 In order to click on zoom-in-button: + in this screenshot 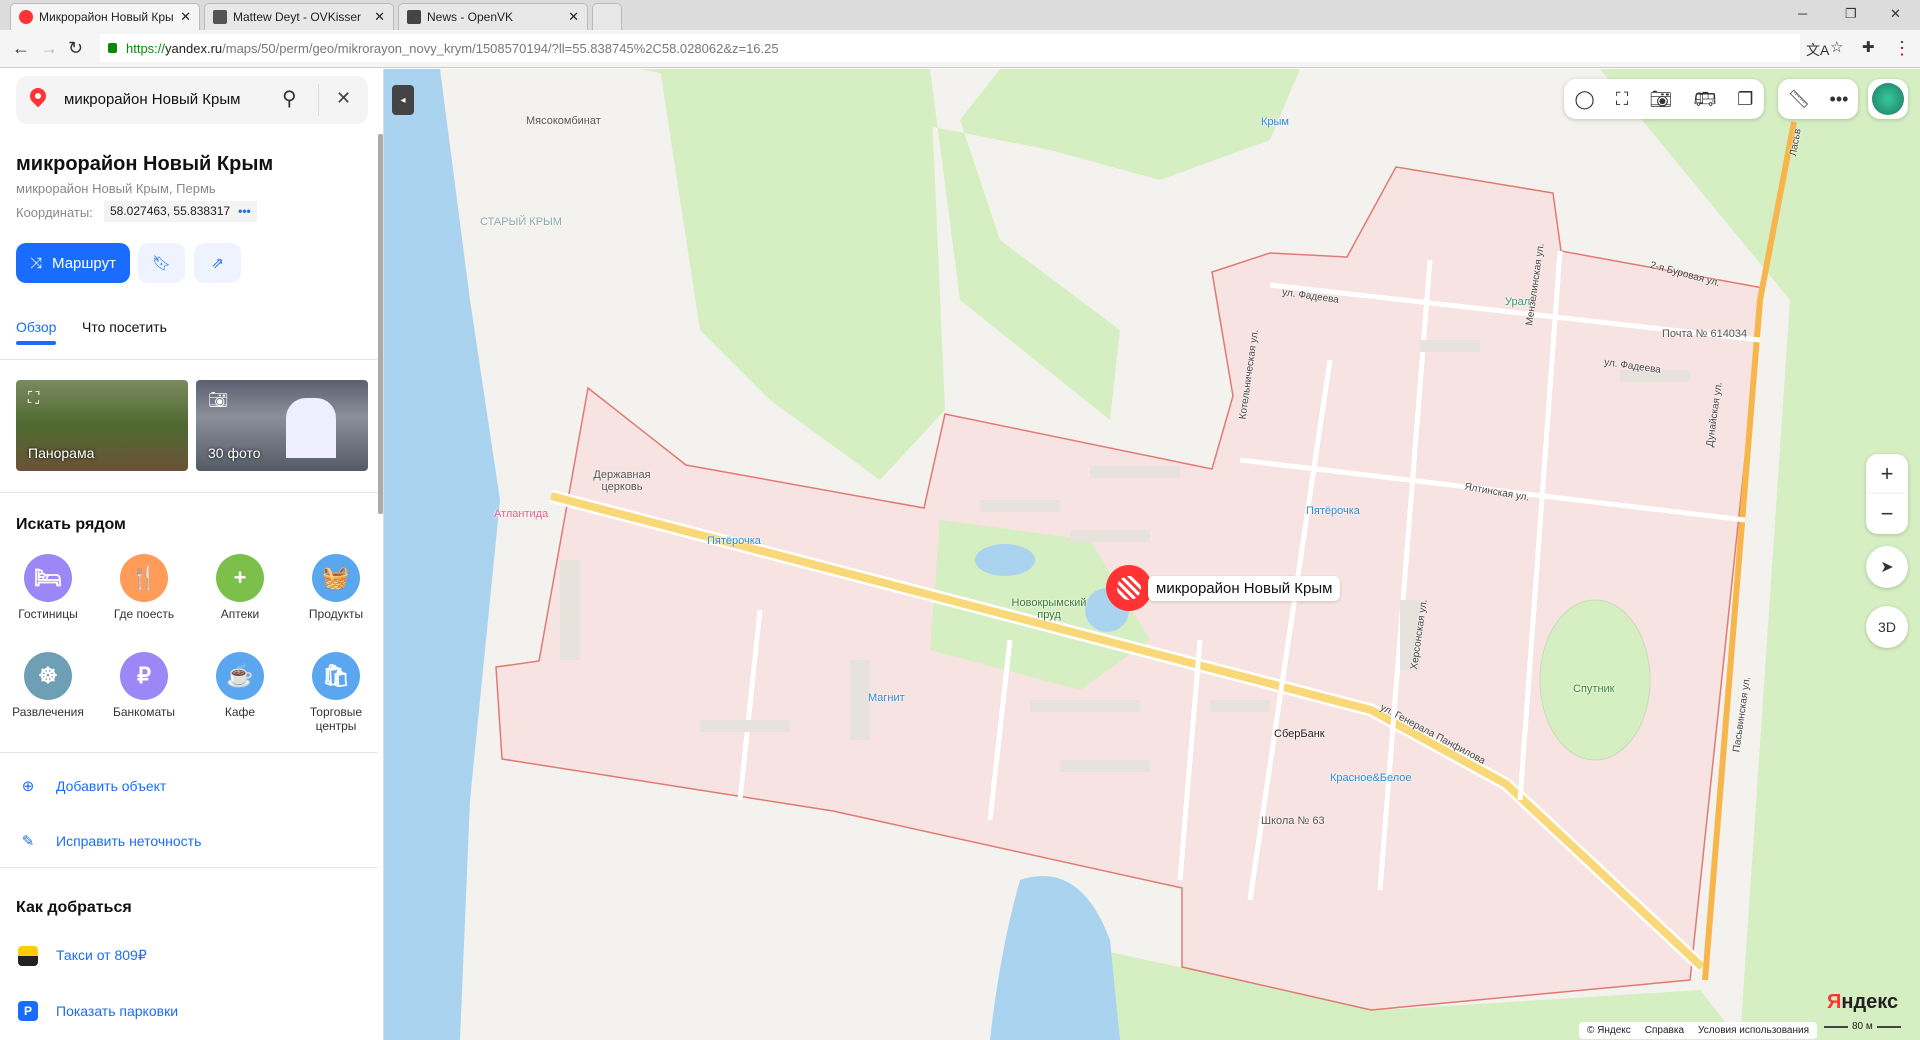, I will do `click(1887, 474)`.